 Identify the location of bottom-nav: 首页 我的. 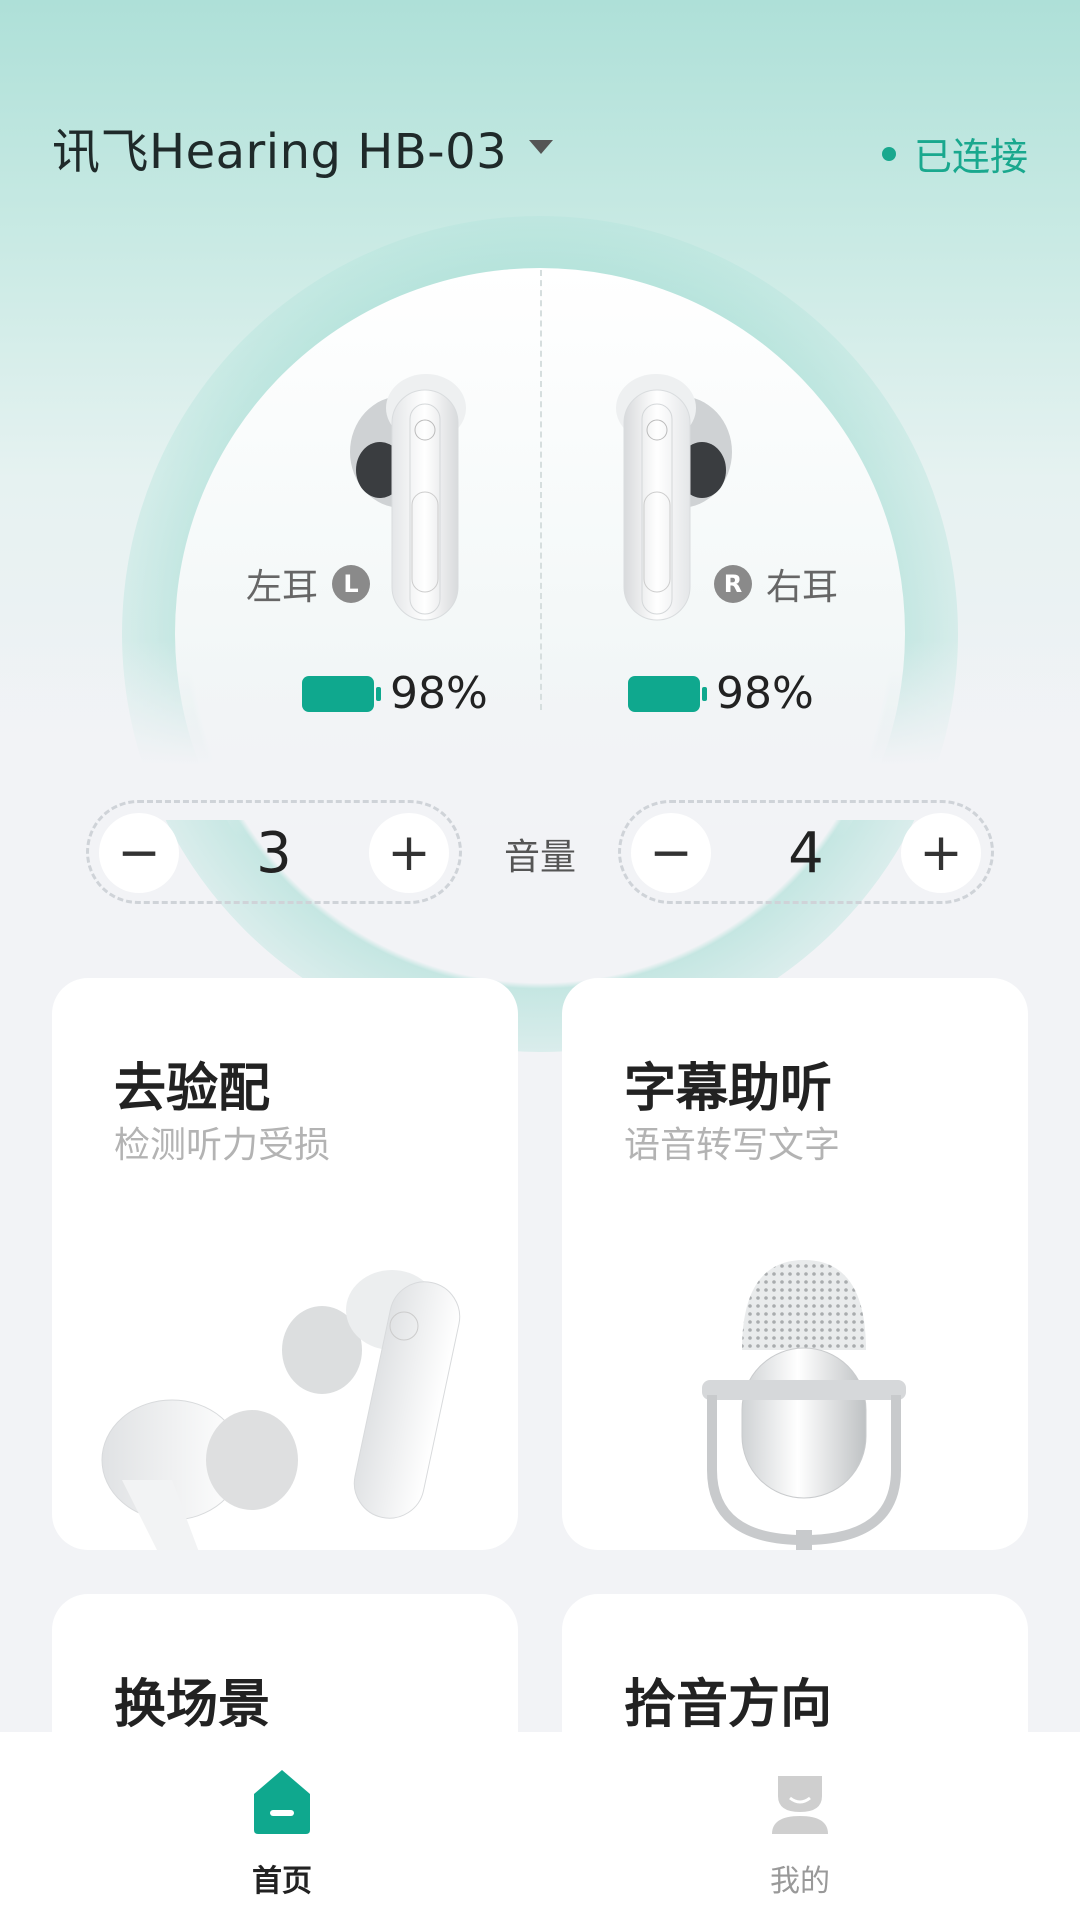
(540, 1826).